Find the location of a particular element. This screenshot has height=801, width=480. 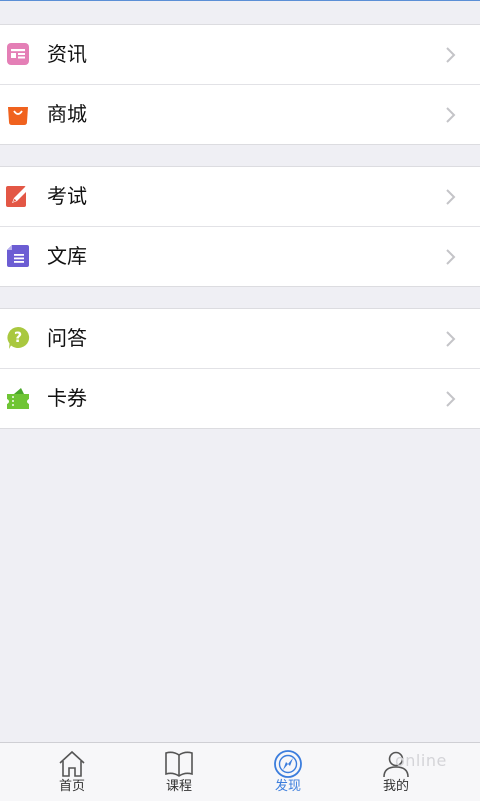

menu-item-label: 商城 is located at coordinates (67, 114).